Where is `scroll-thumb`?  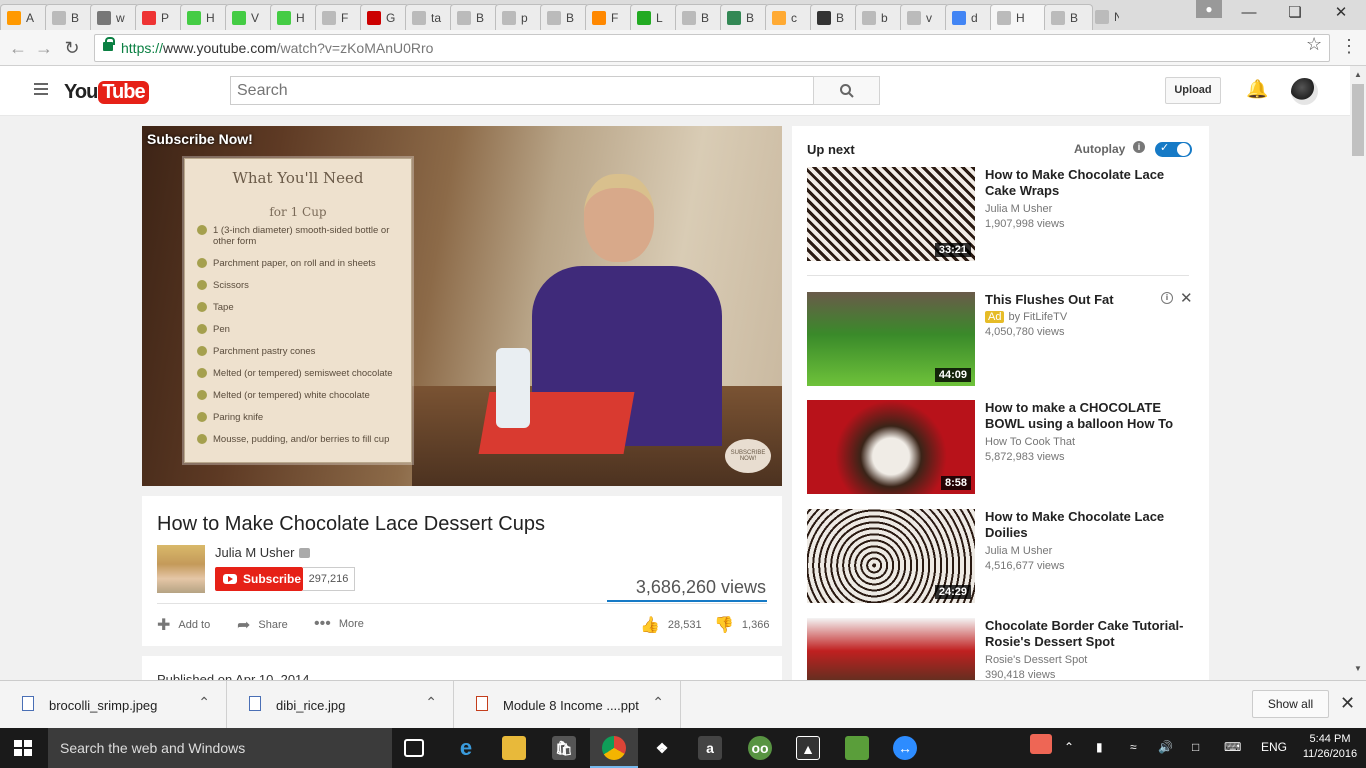 scroll-thumb is located at coordinates (1358, 120).